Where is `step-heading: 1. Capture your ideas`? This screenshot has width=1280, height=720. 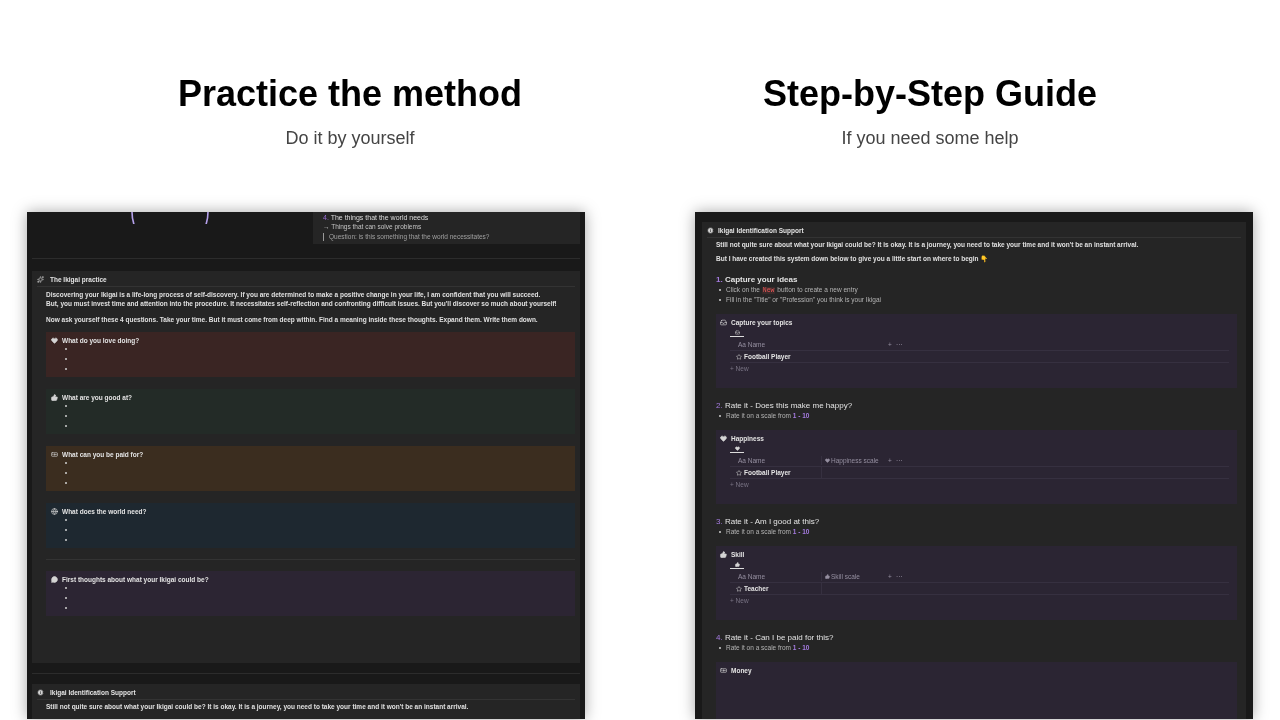 step-heading: 1. Capture your ideas is located at coordinates (757, 280).